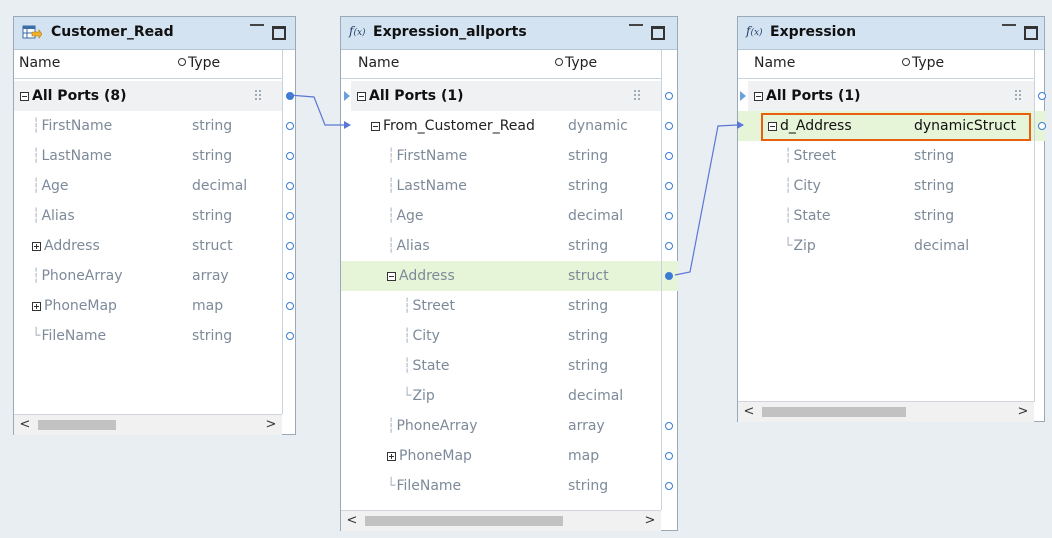 This screenshot has width=1052, height=538. What do you see at coordinates (754, 31) in the screenshot?
I see `fx-icon: f(x)` at bounding box center [754, 31].